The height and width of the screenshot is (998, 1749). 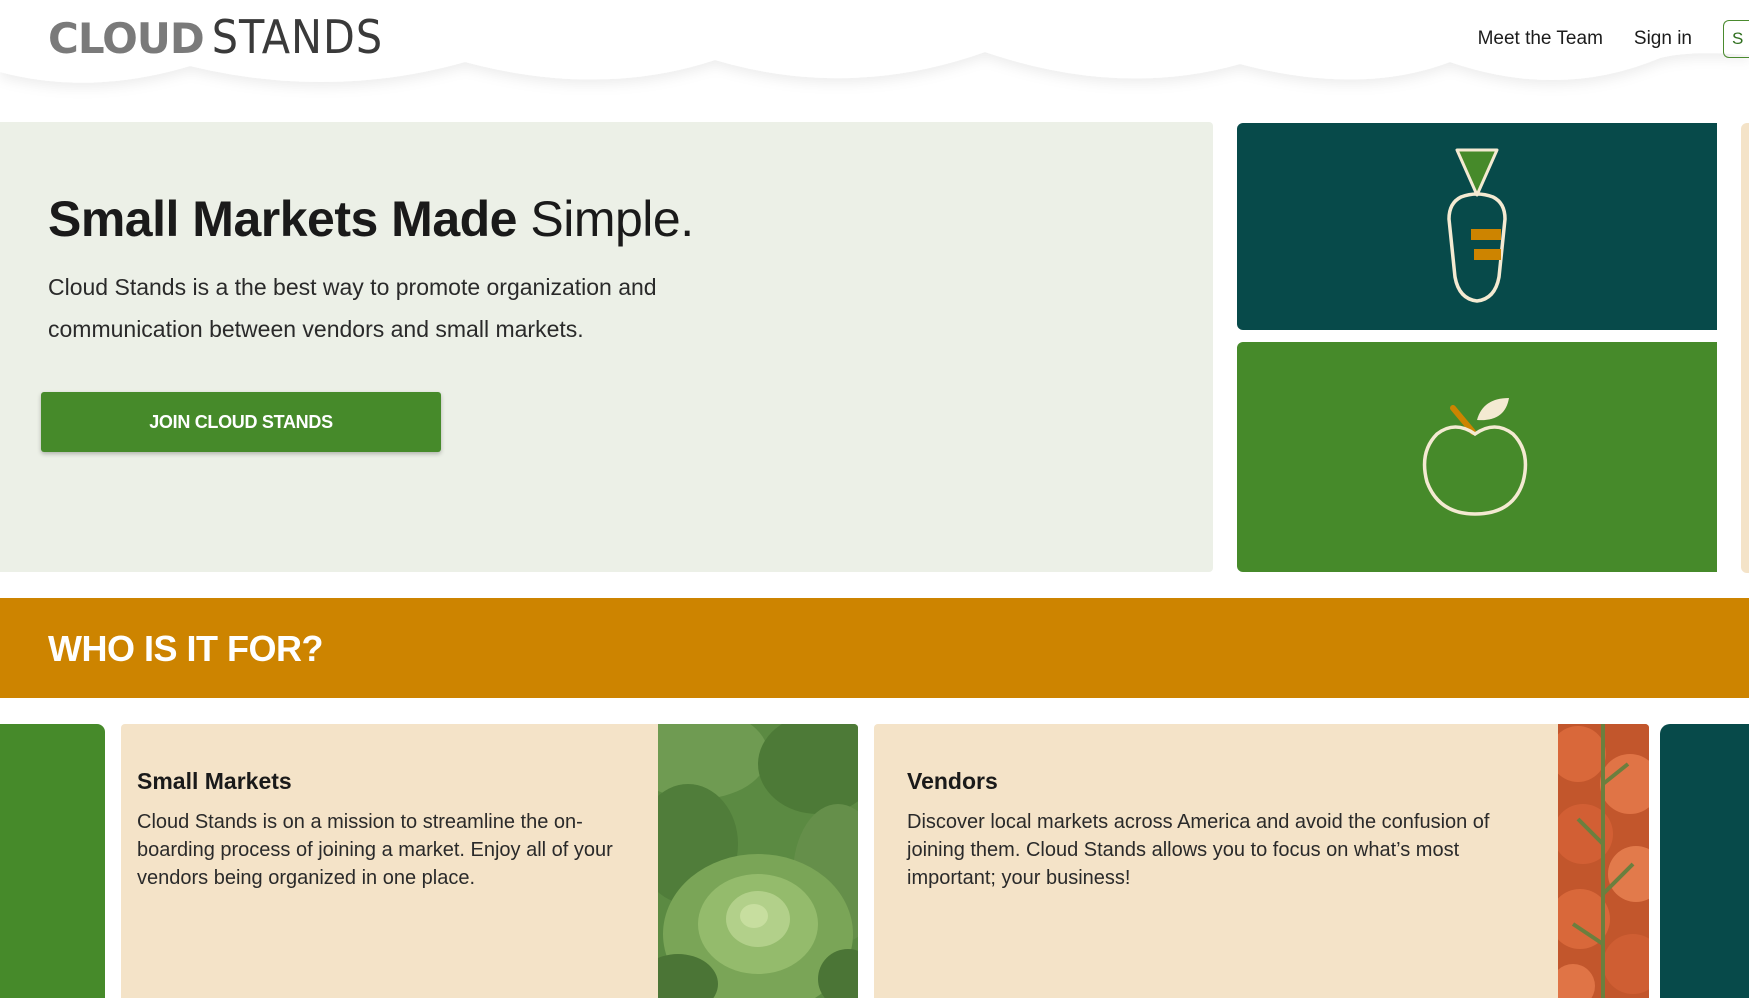 I want to click on hero-title-strong: Small Markets Made, so click(x=282, y=219).